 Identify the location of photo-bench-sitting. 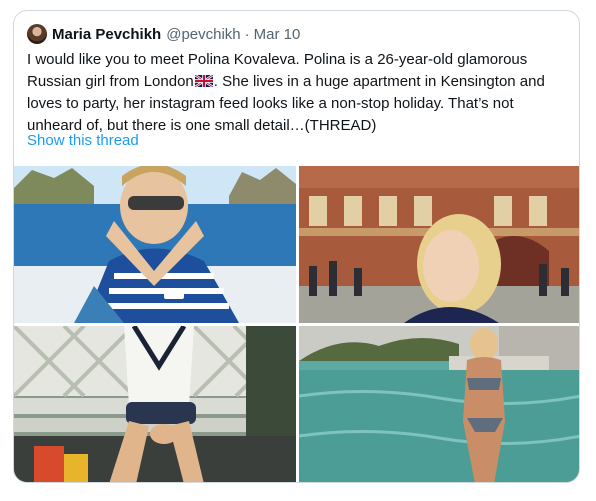
(155, 404).